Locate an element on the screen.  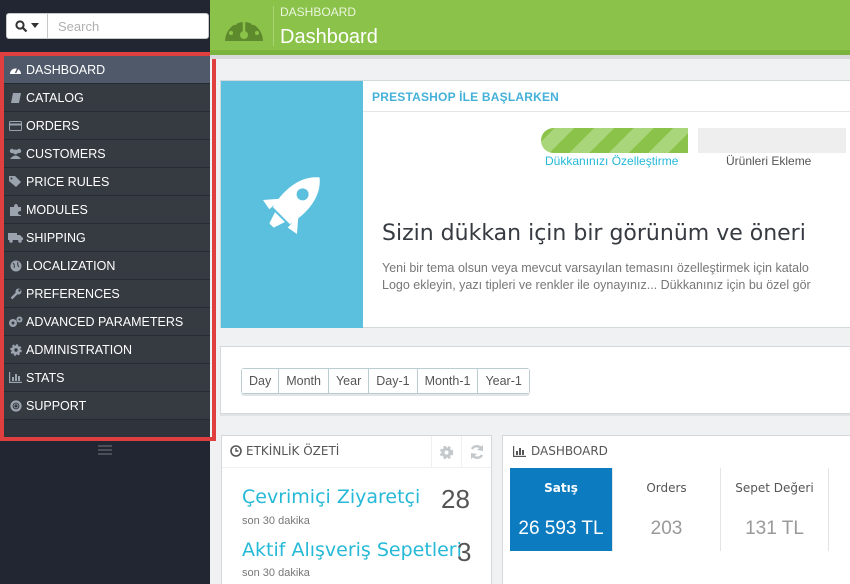
range-previous-day-button: Day-1 is located at coordinates (393, 381).